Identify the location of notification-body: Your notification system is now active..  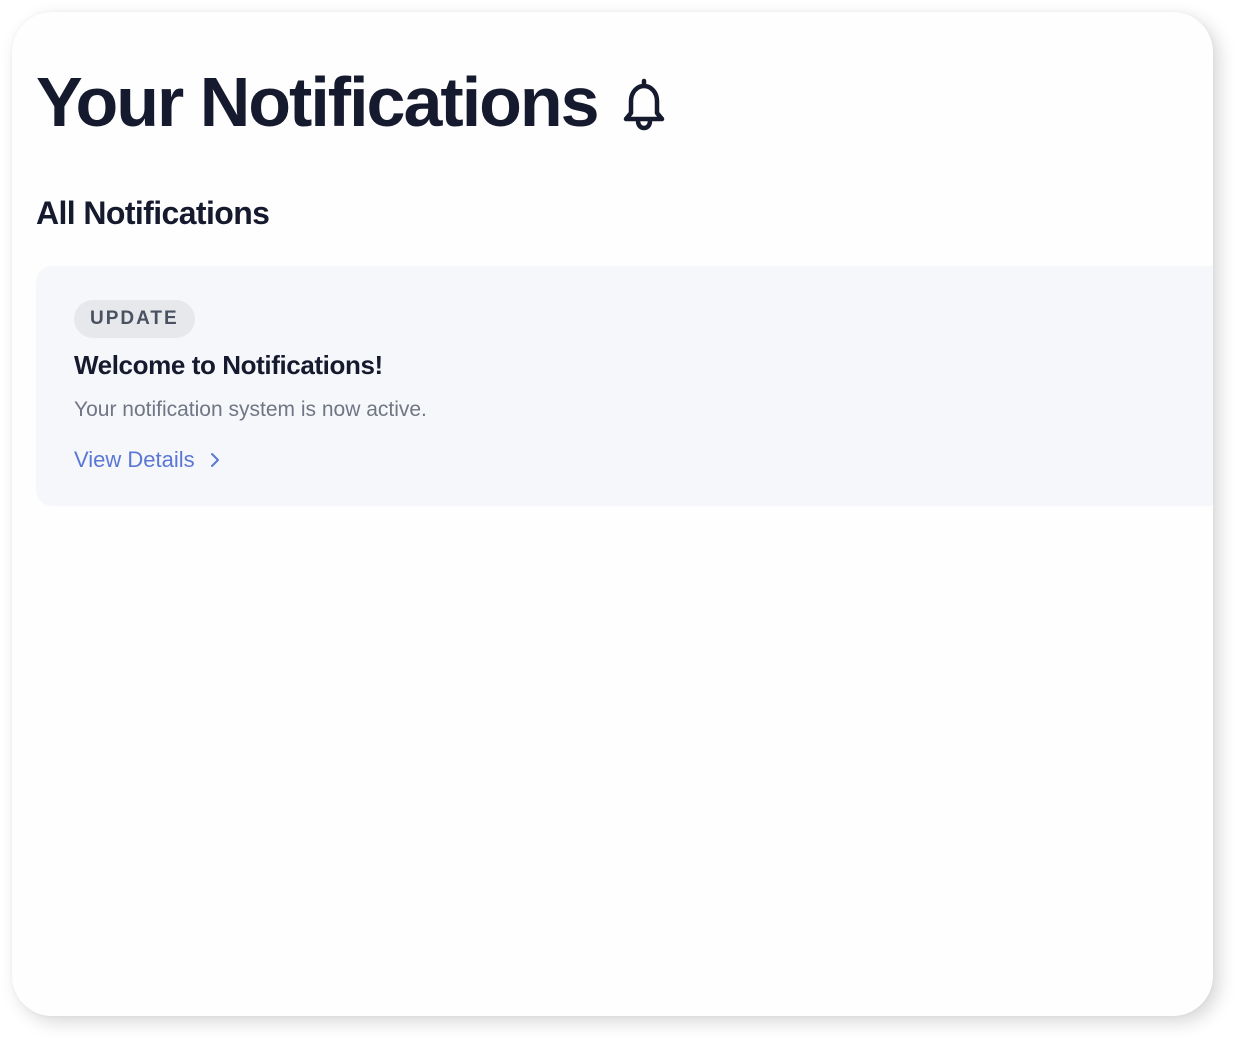
(250, 409).